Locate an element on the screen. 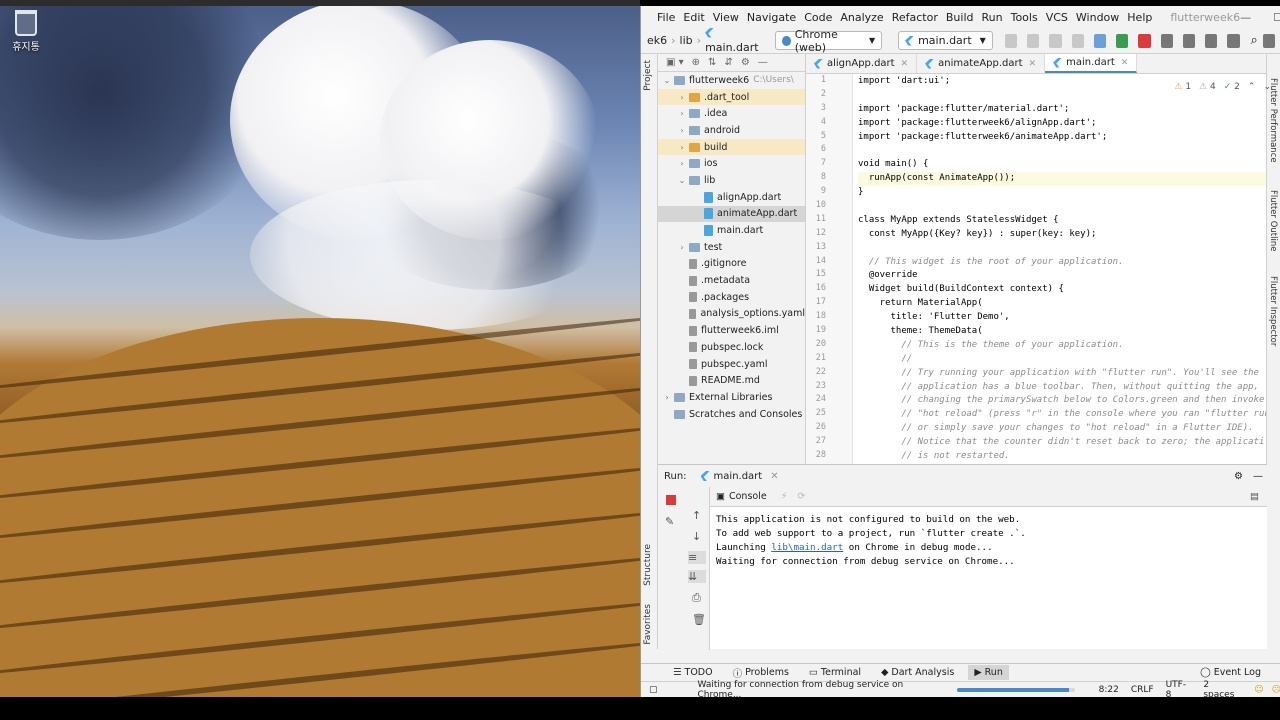 The height and width of the screenshot is (720, 1280). chevron-up-icon: ⌃ is located at coordinates (1252, 87).